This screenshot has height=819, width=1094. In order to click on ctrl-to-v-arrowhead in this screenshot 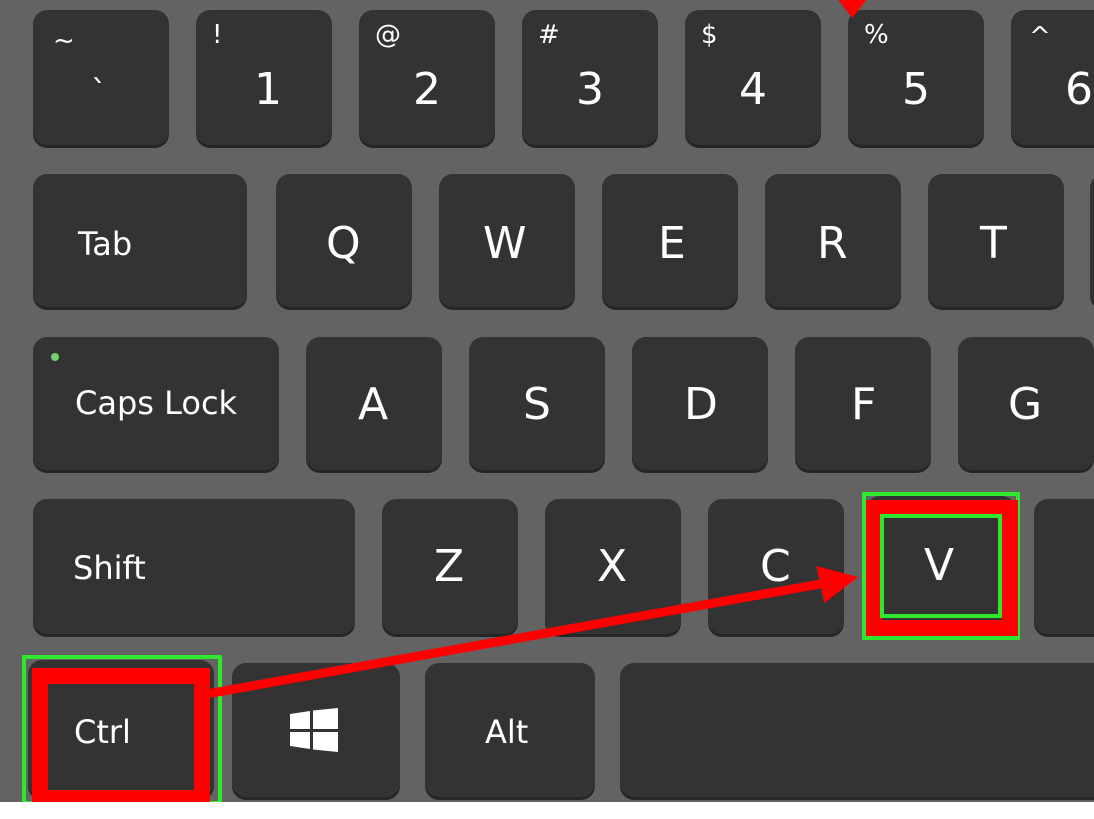, I will do `click(837, 584)`.